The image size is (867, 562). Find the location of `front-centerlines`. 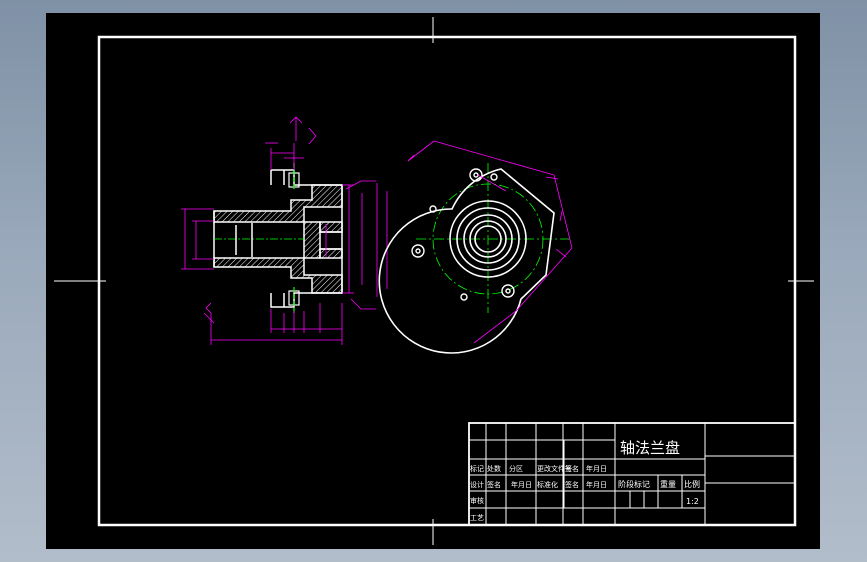

front-centerlines is located at coordinates (494, 238).